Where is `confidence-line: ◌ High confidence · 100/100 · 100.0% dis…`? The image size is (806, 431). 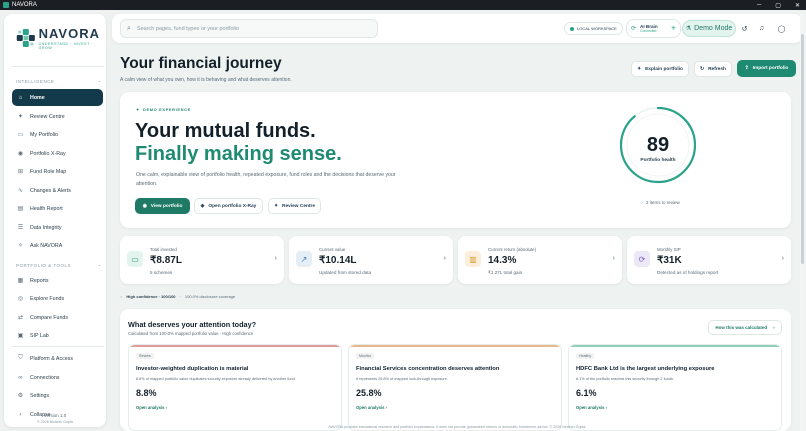 confidence-line: ◌ High confidence · 100/100 · 100.0% dis… is located at coordinates (177, 296).